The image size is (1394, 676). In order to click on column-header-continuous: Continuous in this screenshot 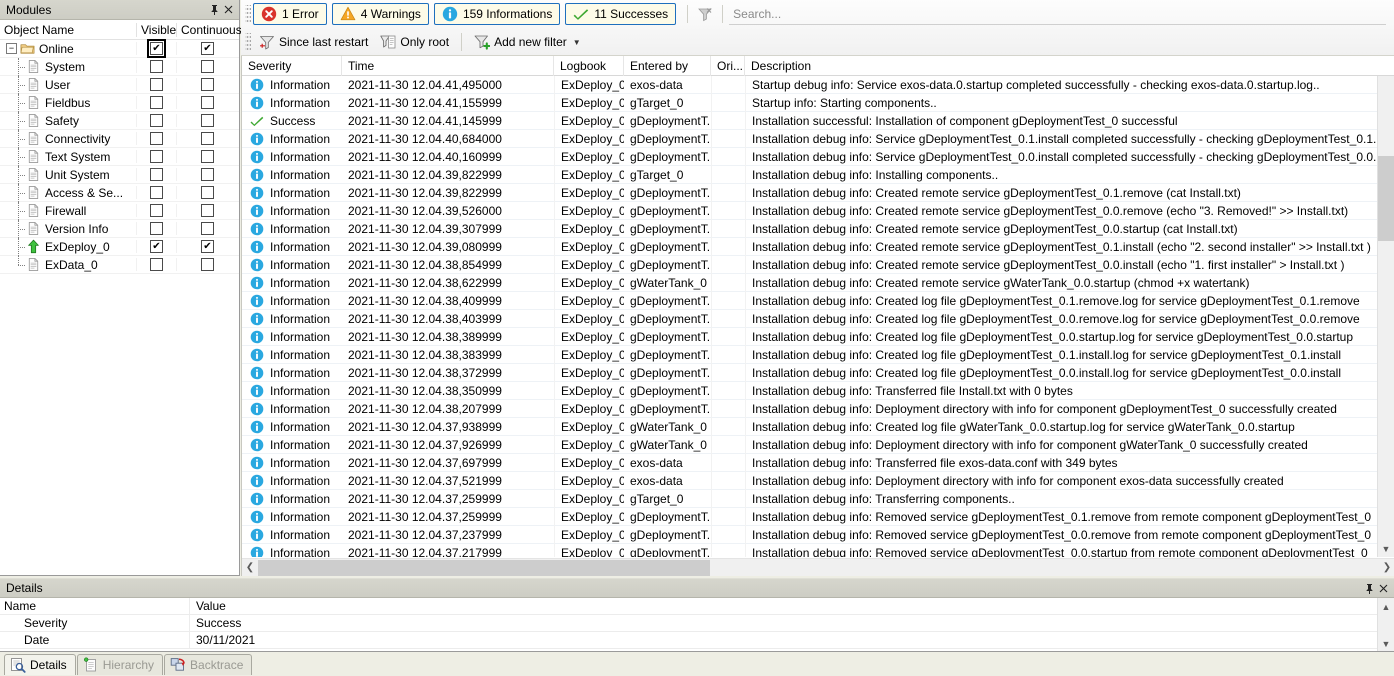, I will do `click(209, 29)`.